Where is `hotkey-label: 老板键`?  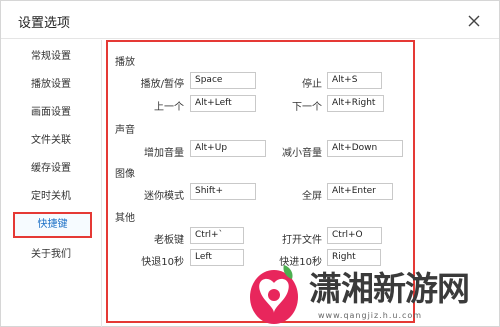
hotkey-label: 老板键 is located at coordinates (169, 240).